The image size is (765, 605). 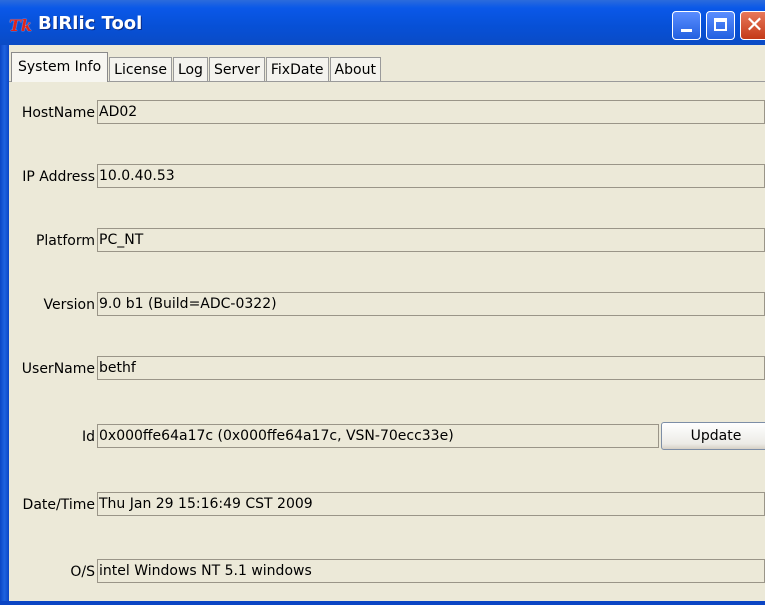 I want to click on hostname-row: HostName AD02, so click(x=387, y=113).